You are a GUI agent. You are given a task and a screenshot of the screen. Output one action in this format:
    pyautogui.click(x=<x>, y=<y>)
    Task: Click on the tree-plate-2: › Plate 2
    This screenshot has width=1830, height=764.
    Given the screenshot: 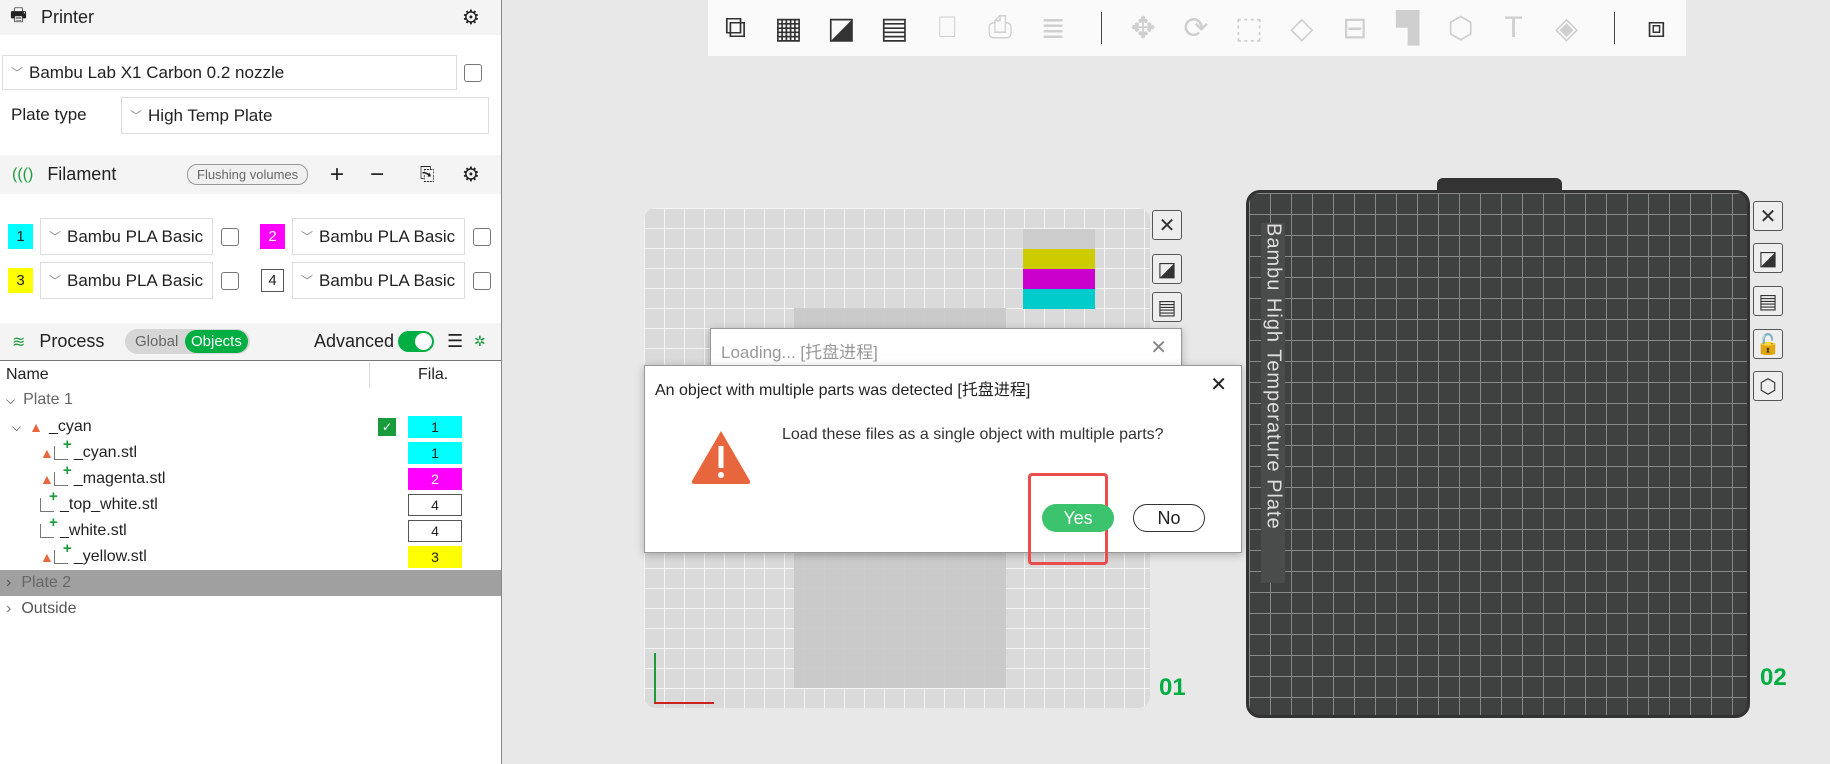 What is the action you would take?
    pyautogui.click(x=250, y=583)
    